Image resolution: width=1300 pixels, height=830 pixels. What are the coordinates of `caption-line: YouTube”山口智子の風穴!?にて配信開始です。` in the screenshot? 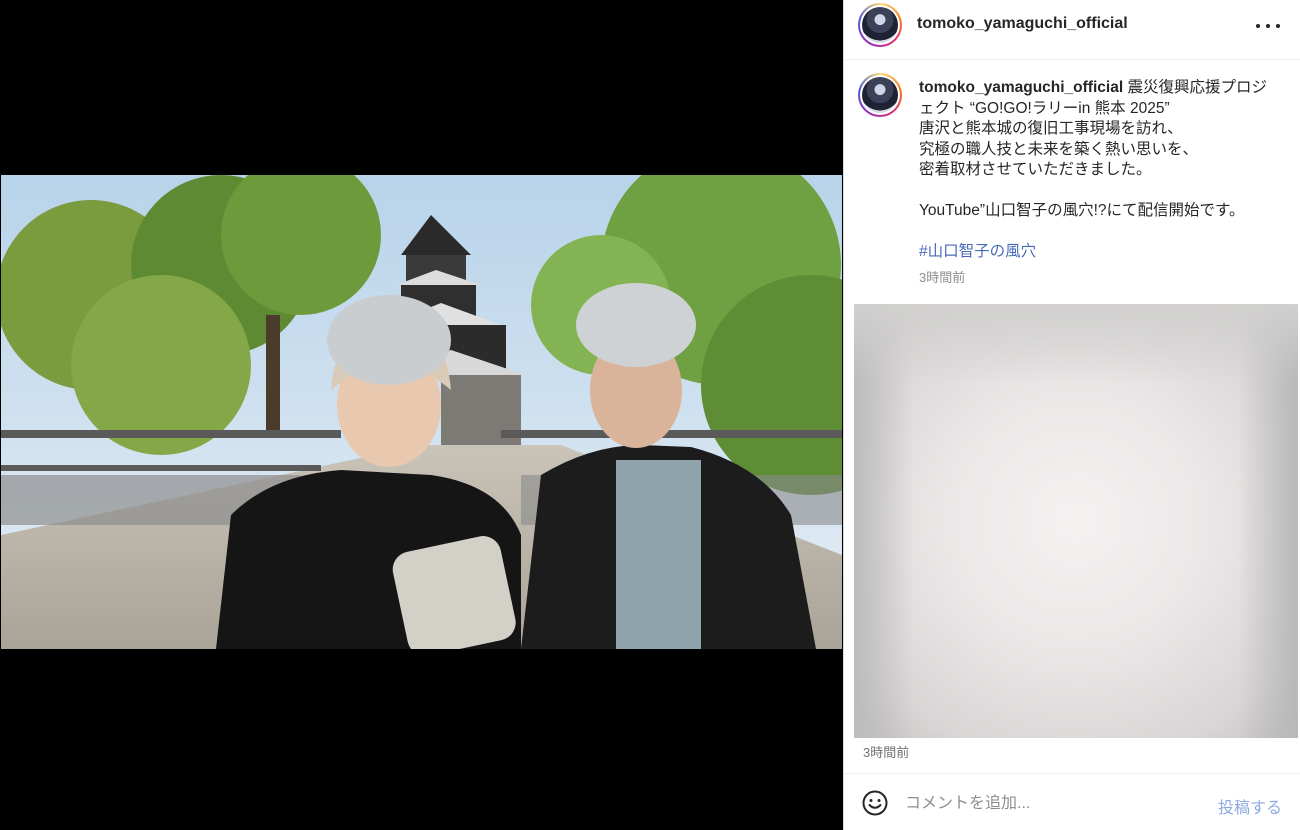 It's located at (1082, 210).